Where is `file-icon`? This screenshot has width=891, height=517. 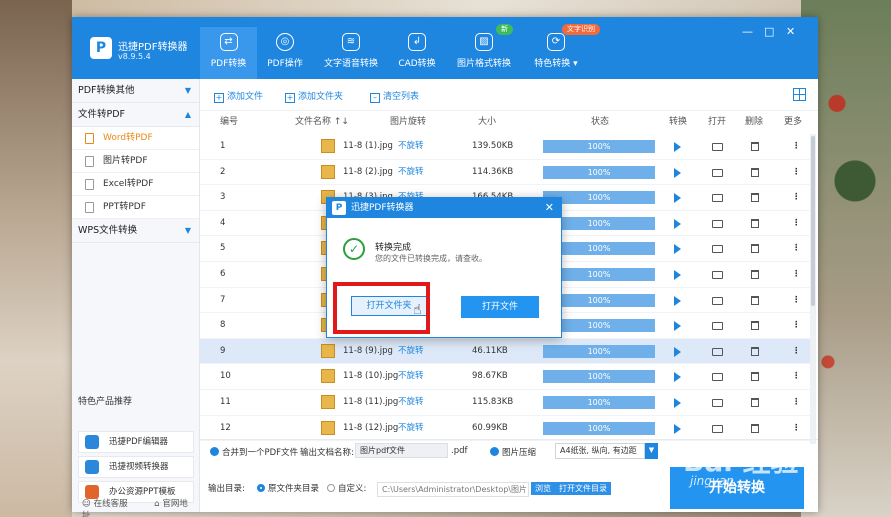 file-icon is located at coordinates (89, 184).